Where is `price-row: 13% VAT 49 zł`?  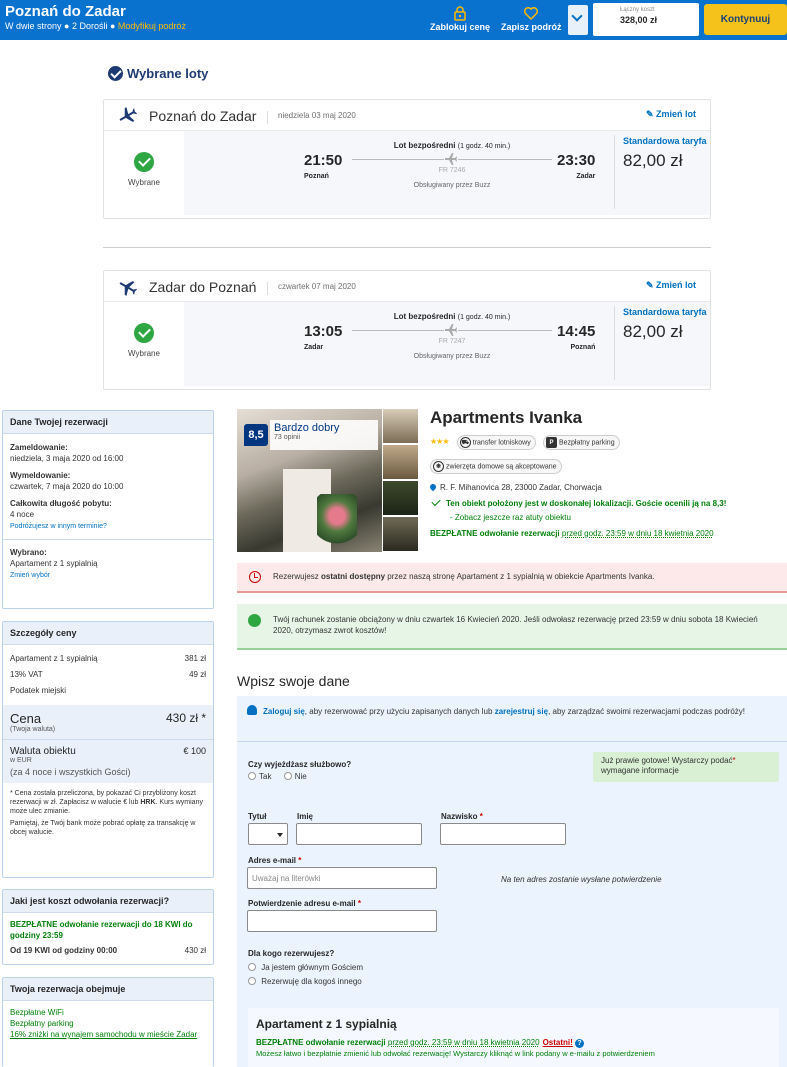
price-row: 13% VAT 49 zł is located at coordinates (108, 674).